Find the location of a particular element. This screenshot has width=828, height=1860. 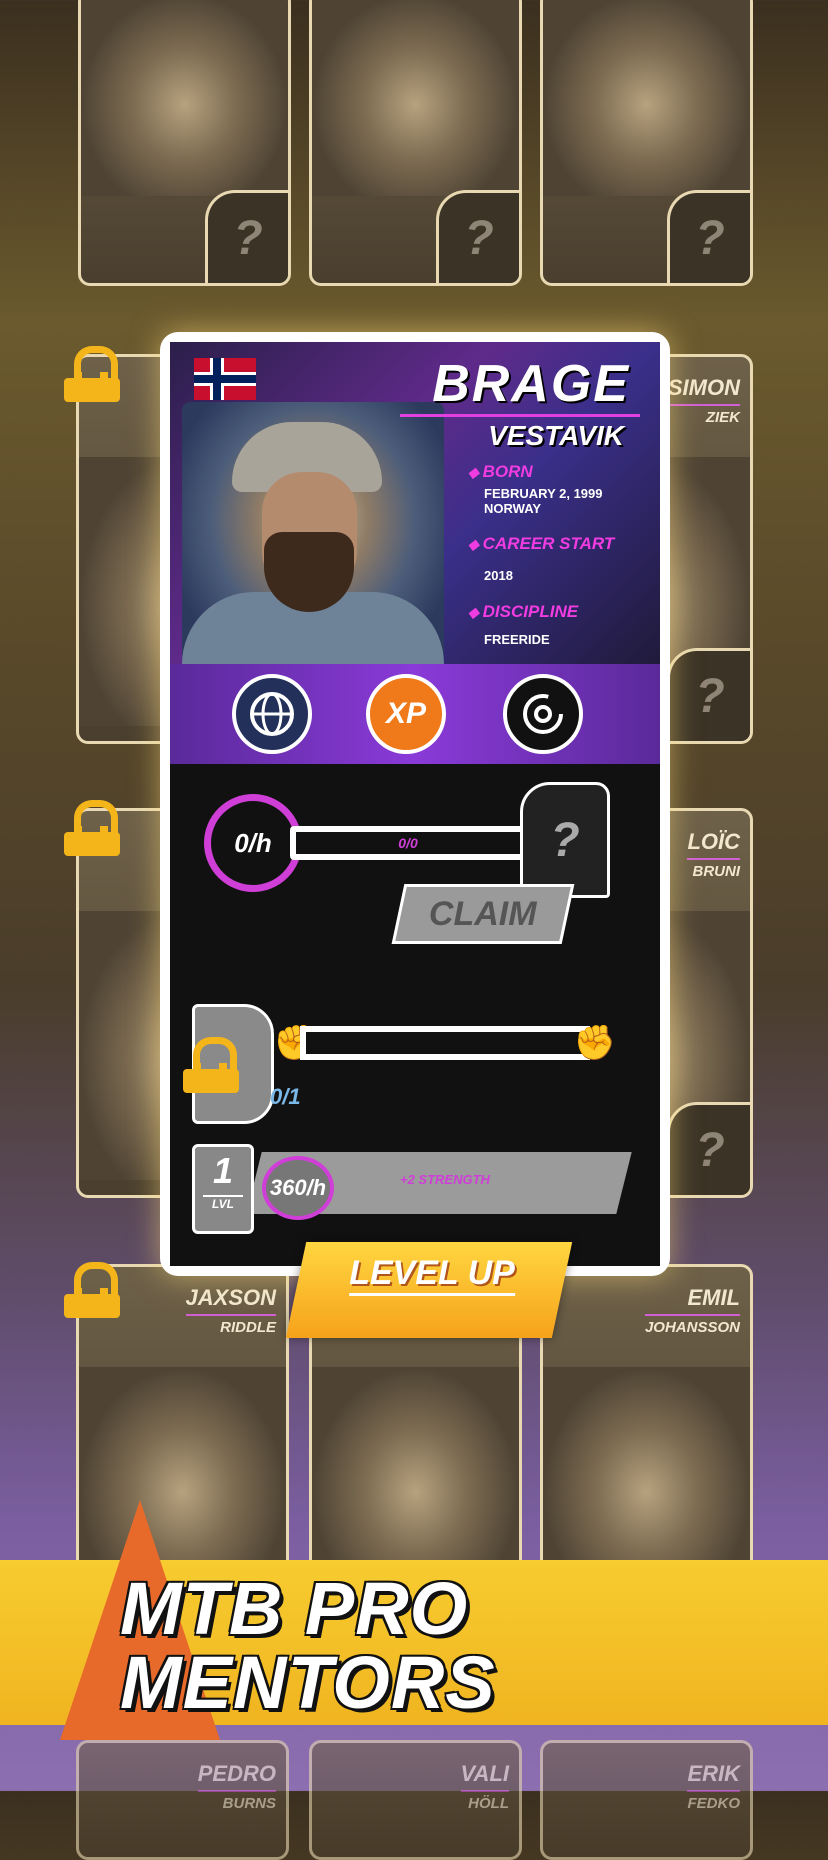

refresh-icon is located at coordinates (543, 714).